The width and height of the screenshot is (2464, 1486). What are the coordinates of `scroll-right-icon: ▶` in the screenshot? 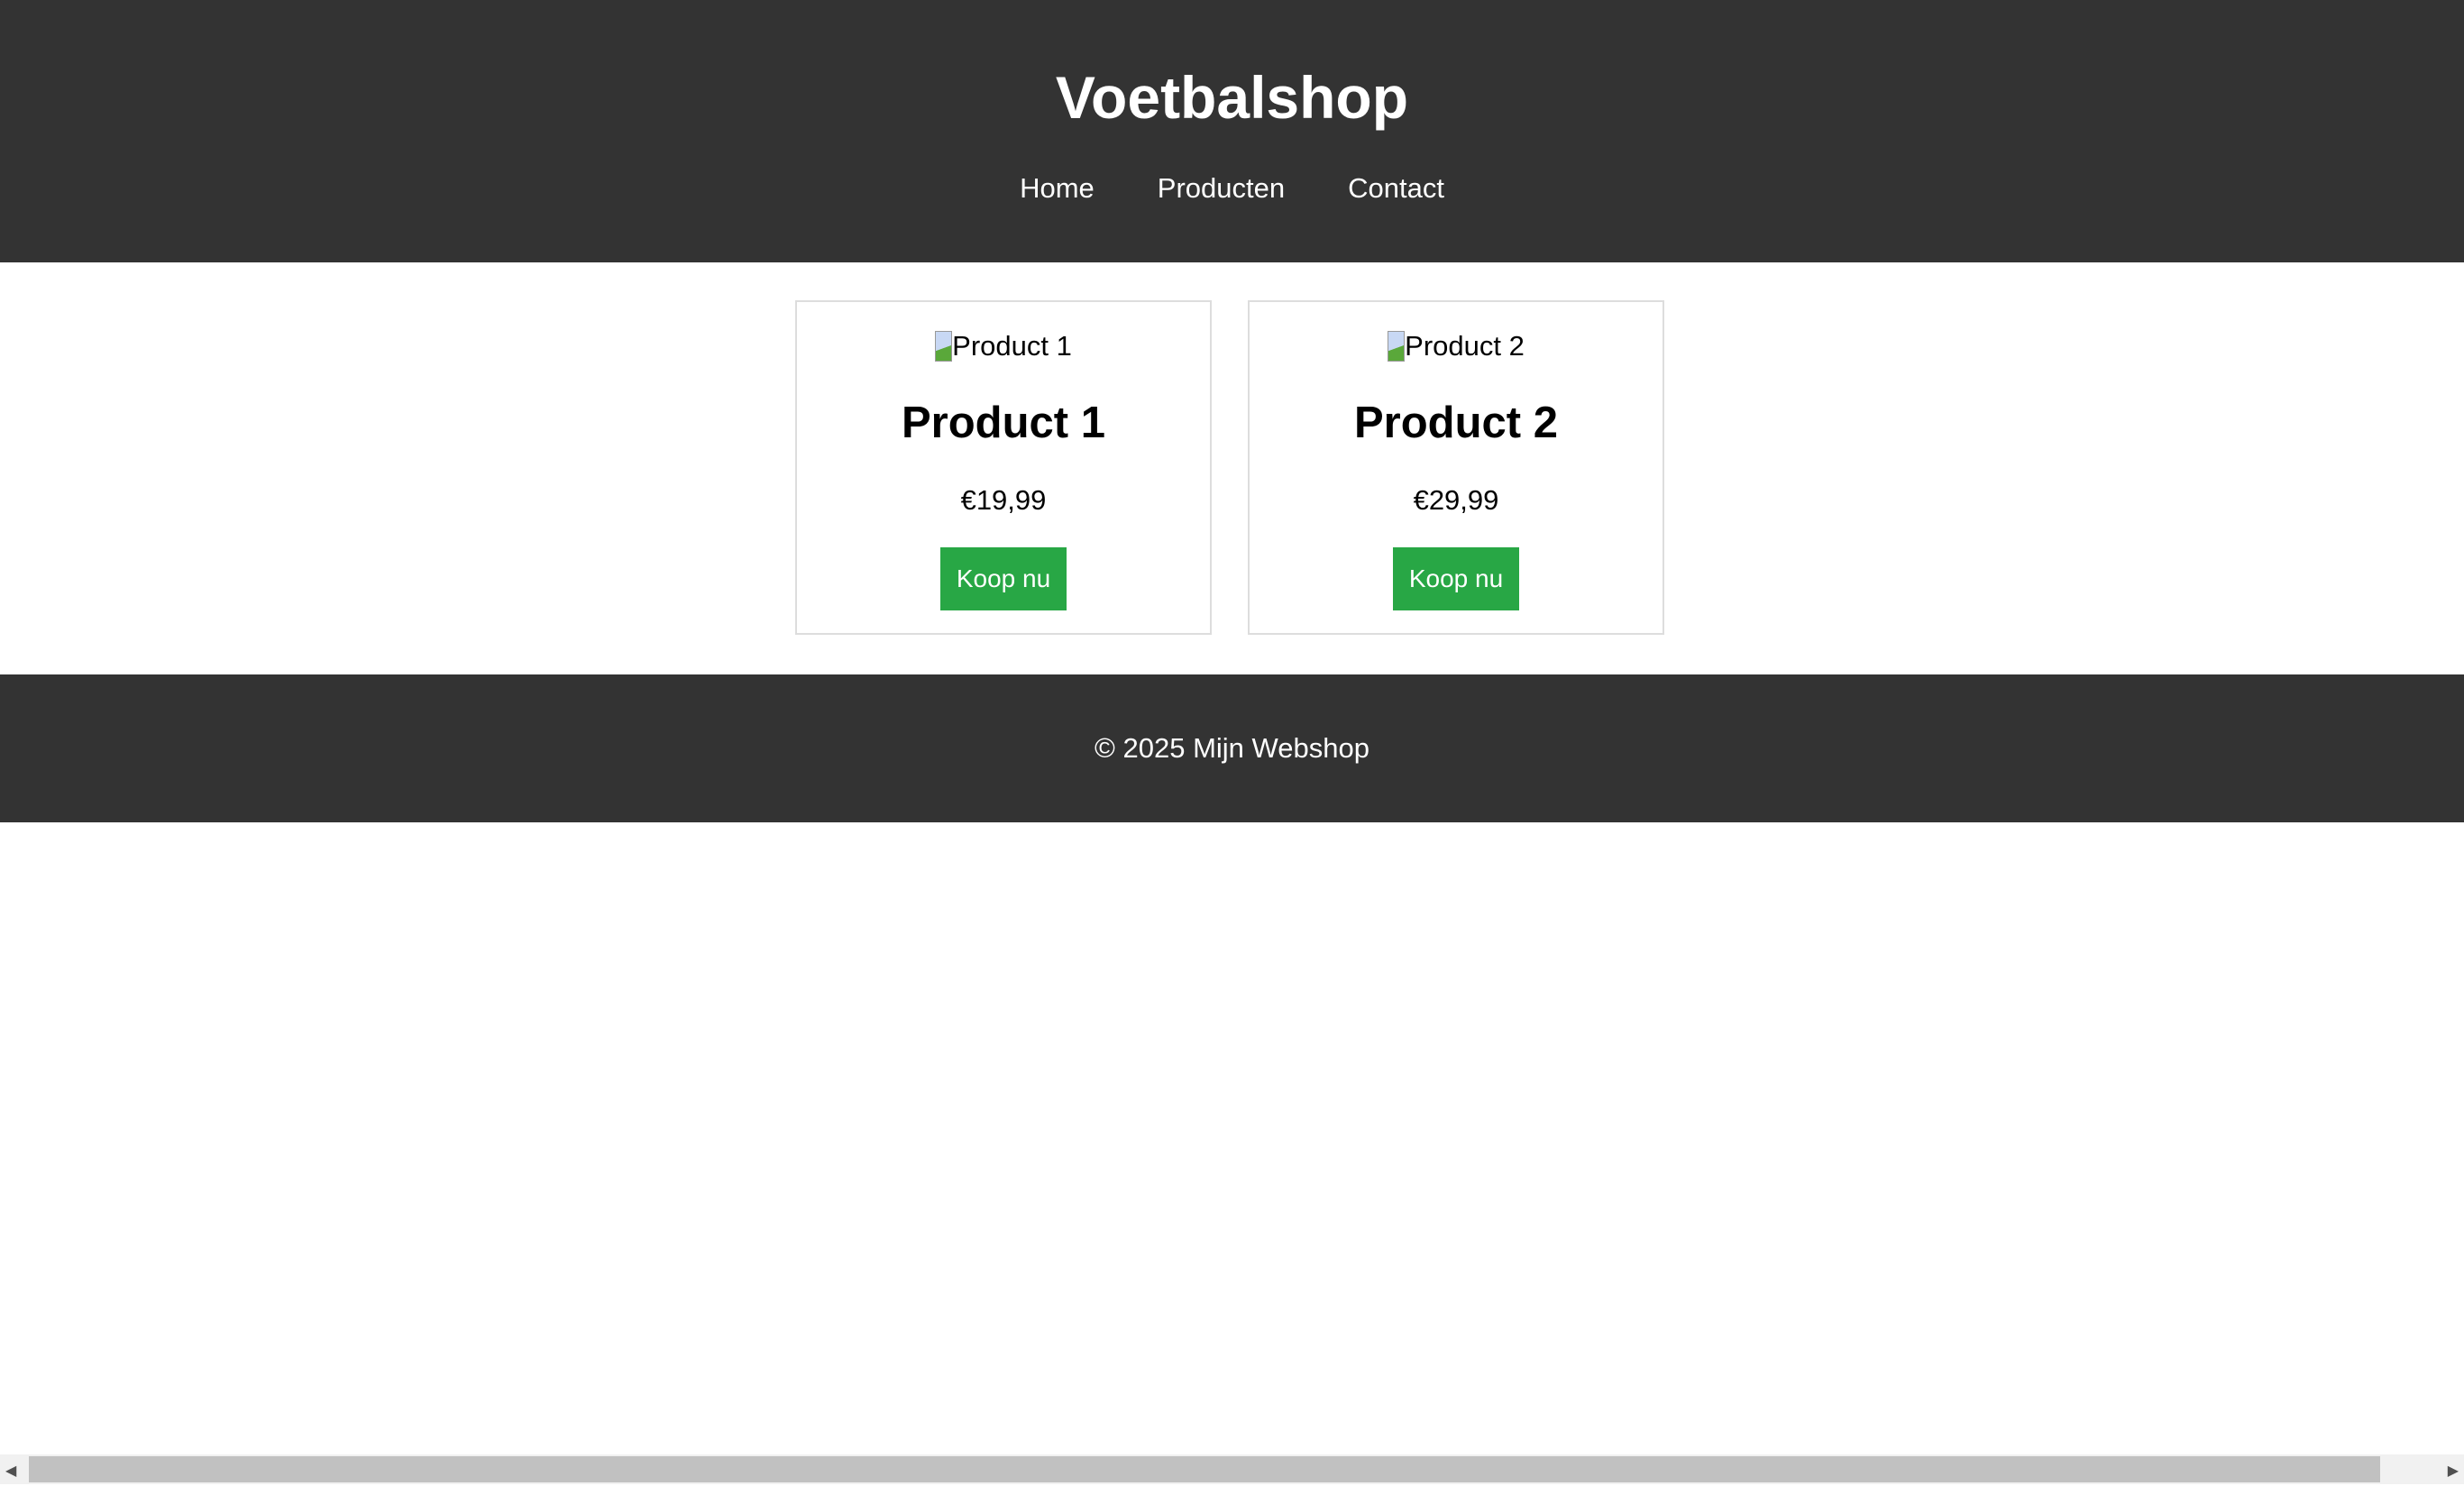 It's located at (2453, 1471).